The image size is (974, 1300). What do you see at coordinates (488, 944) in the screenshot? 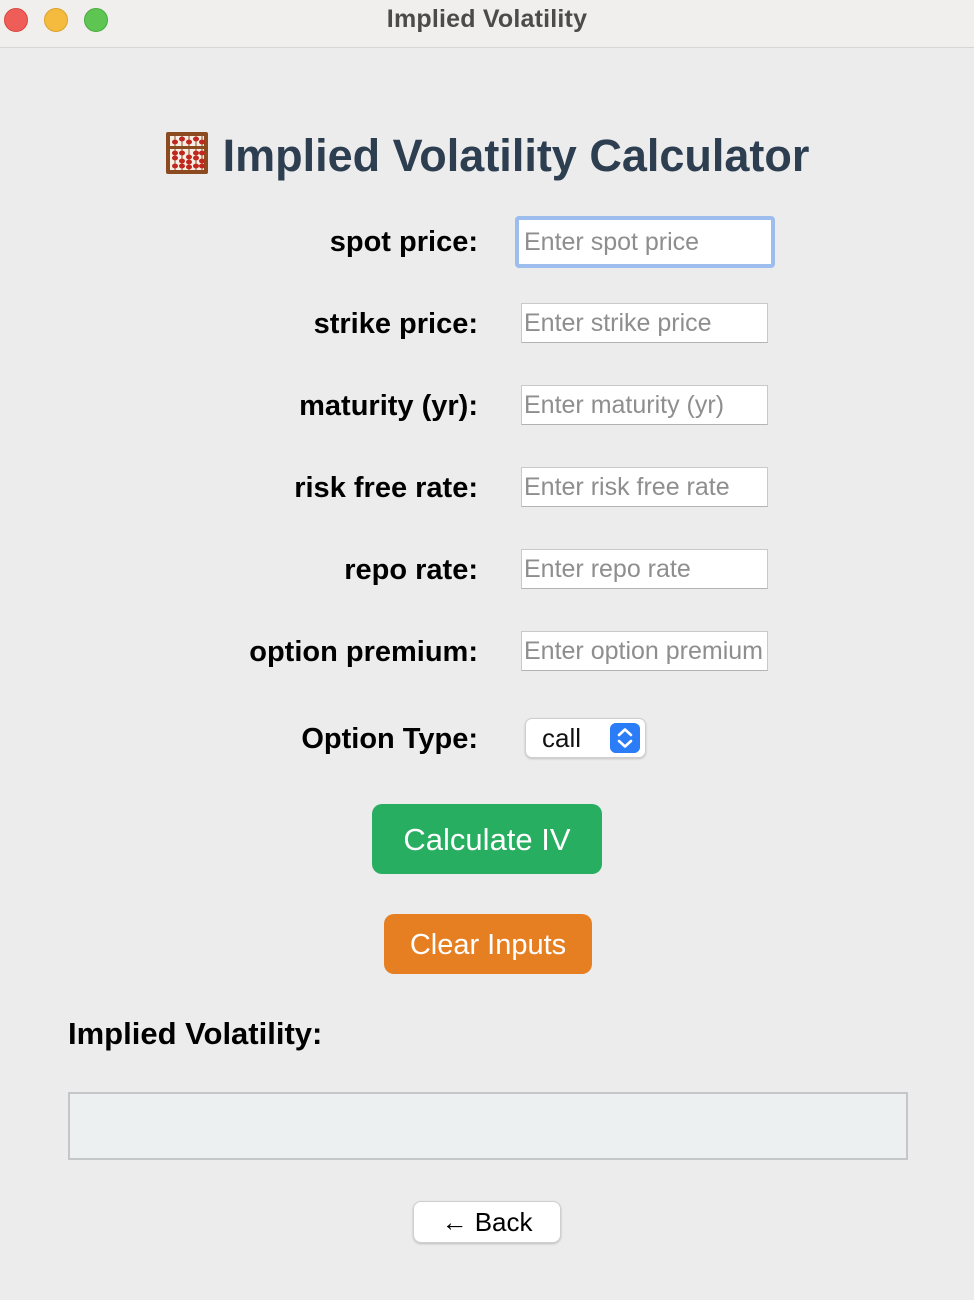
I see `clear-inputs-button: Clear Inputs` at bounding box center [488, 944].